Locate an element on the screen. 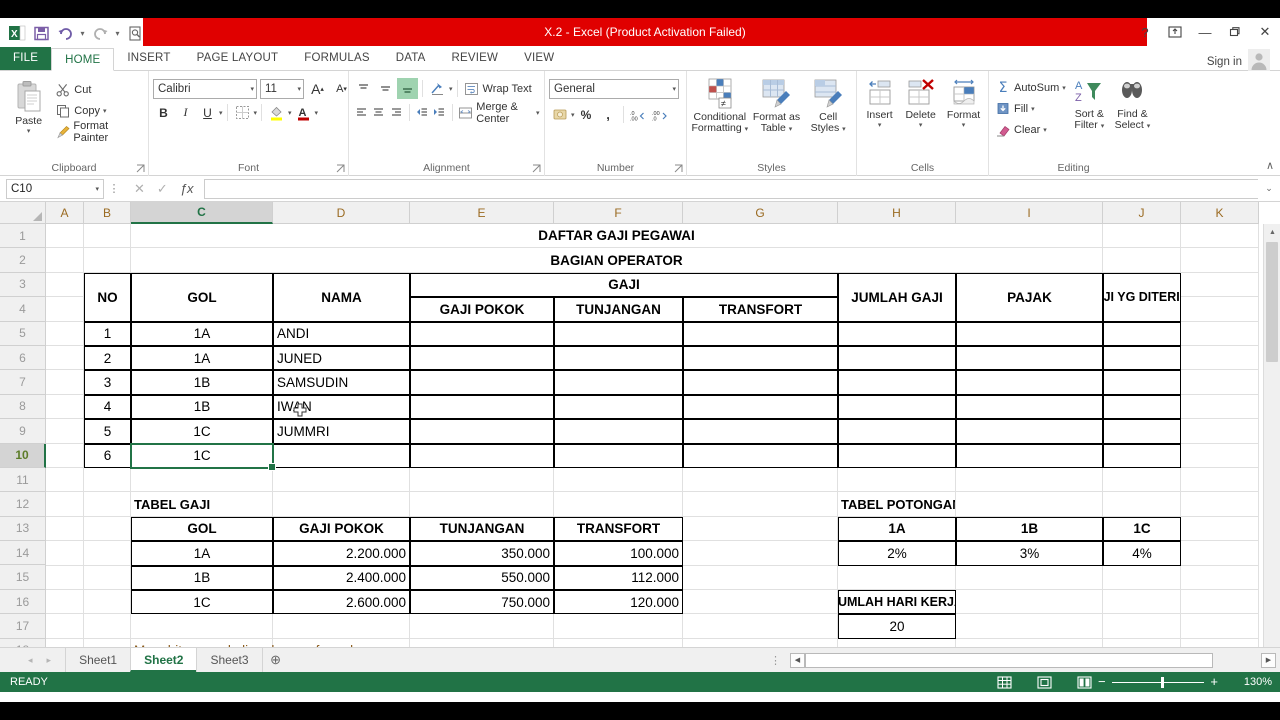 Image resolution: width=1280 pixels, height=720 pixels. autosum-dropdown-icon: ▾ is located at coordinates (1064, 88).